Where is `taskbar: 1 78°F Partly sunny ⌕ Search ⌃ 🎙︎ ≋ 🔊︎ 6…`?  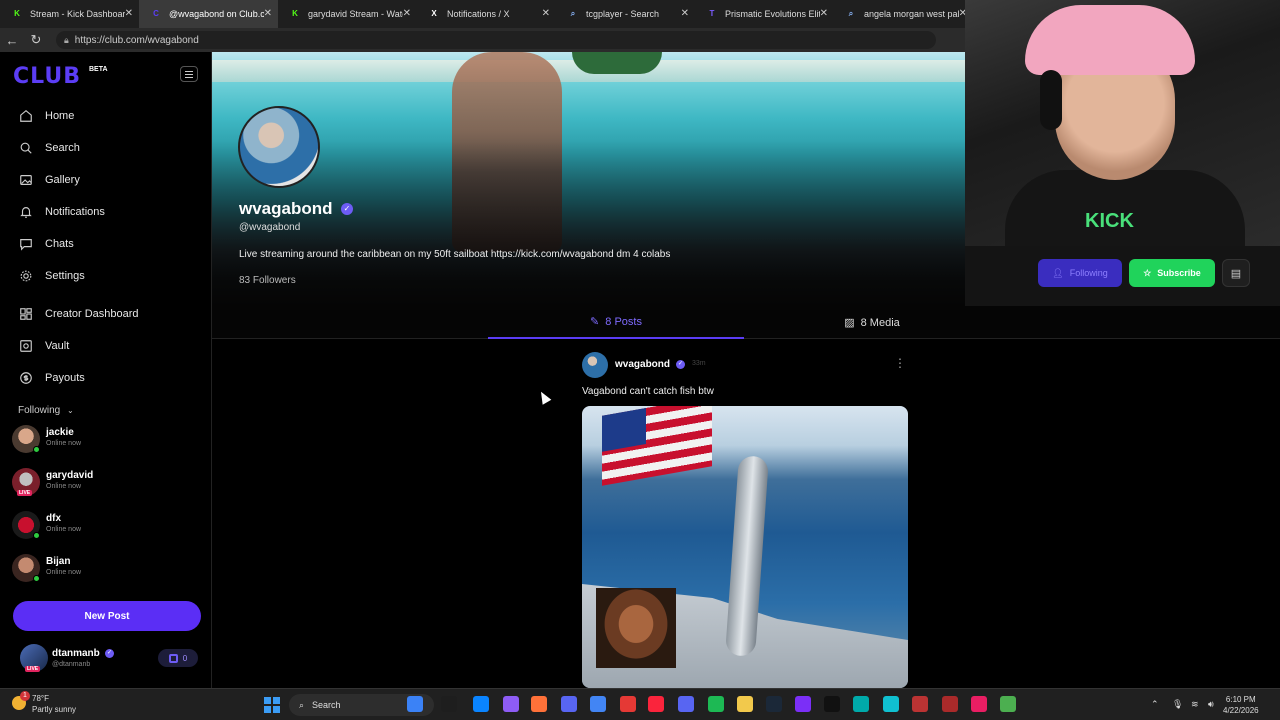
taskbar: 1 78°F Partly sunny ⌕ Search ⌃ 🎙︎ ≋ 🔊︎ 6… is located at coordinates (640, 704).